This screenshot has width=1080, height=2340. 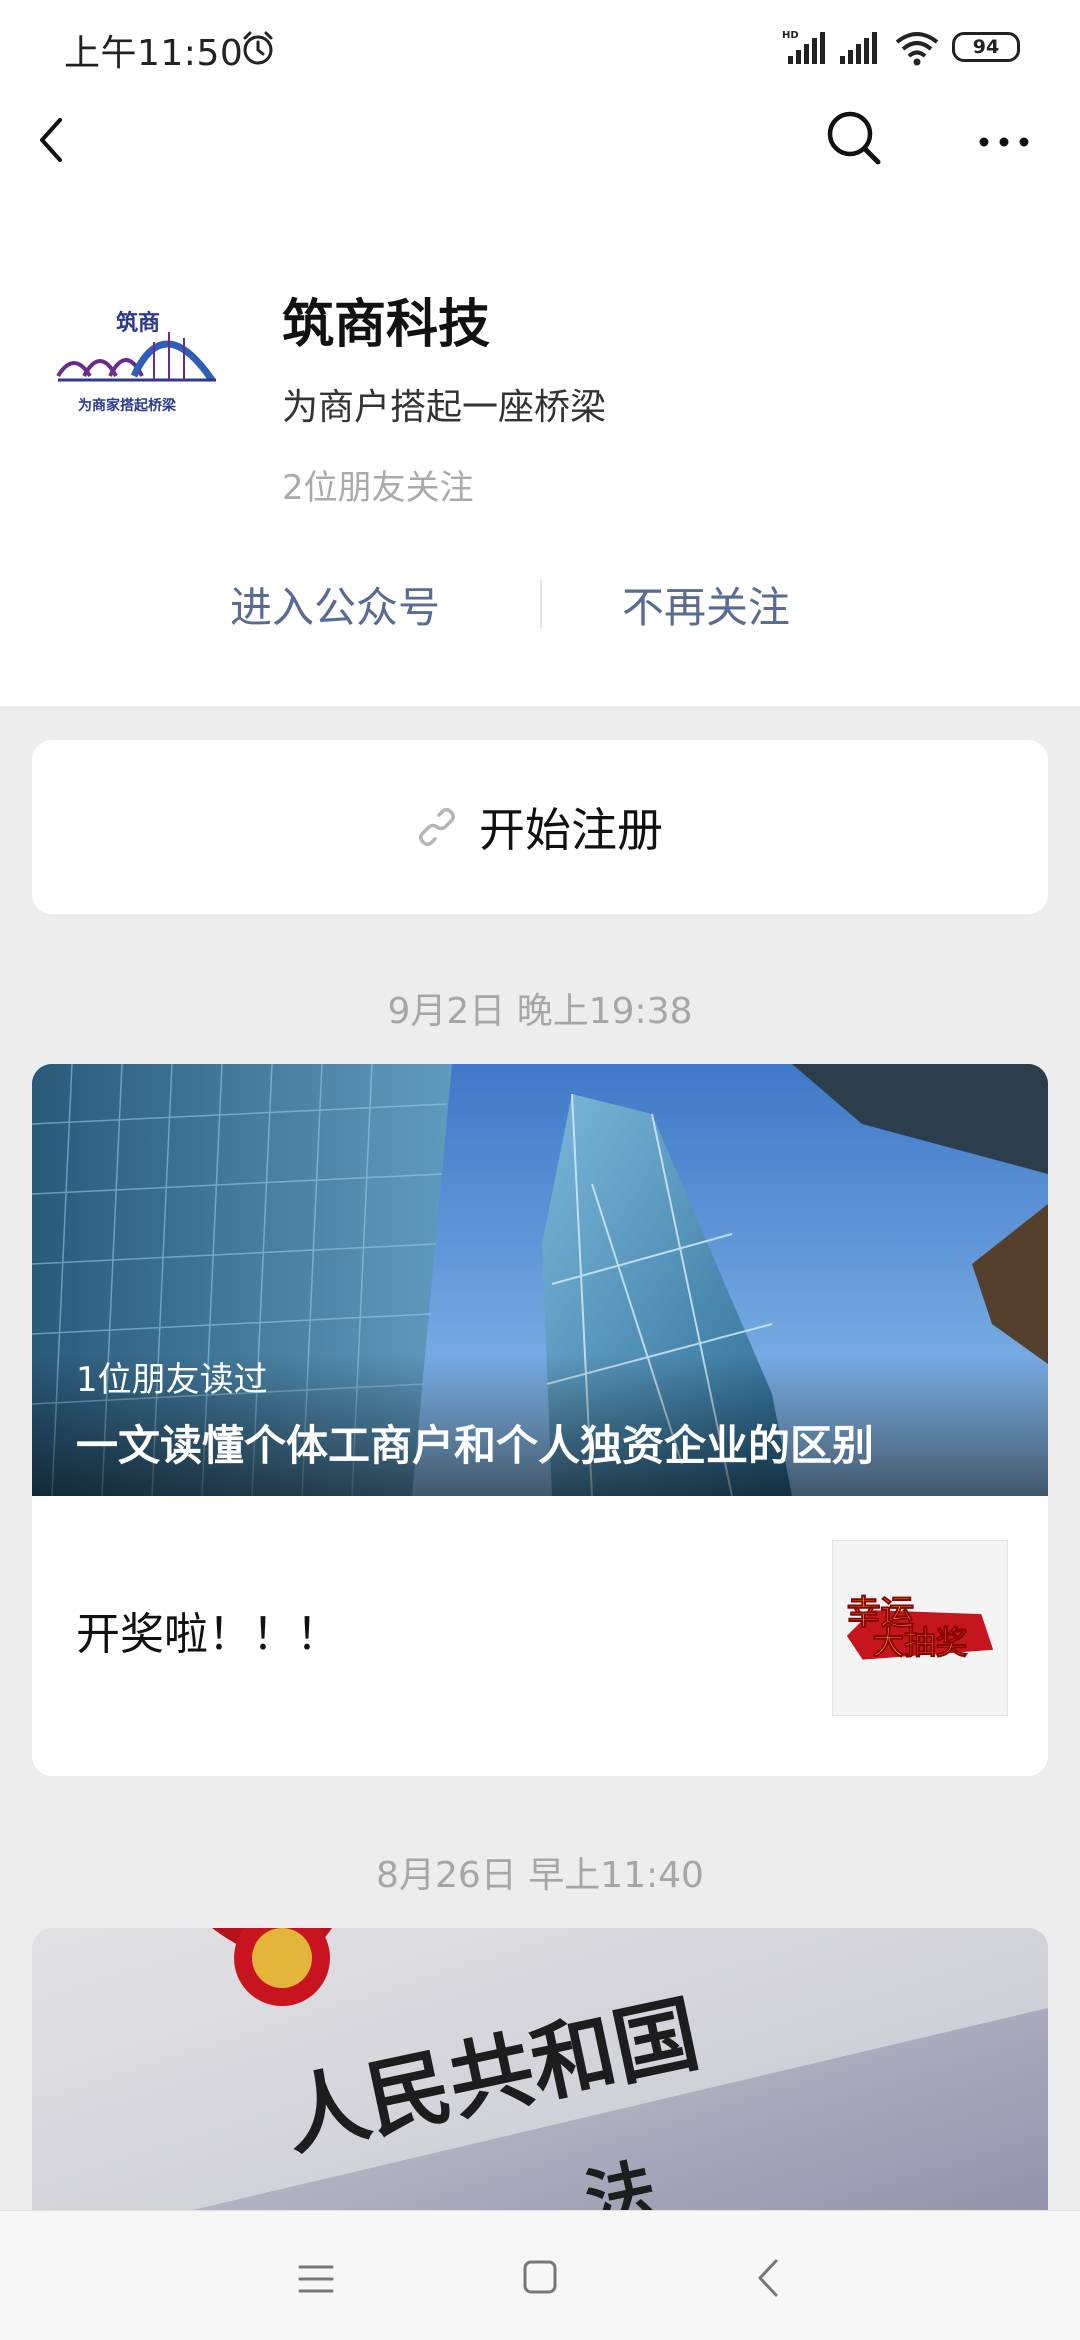 I want to click on article-cover-image: 人民共和国 法, so click(x=540, y=2088).